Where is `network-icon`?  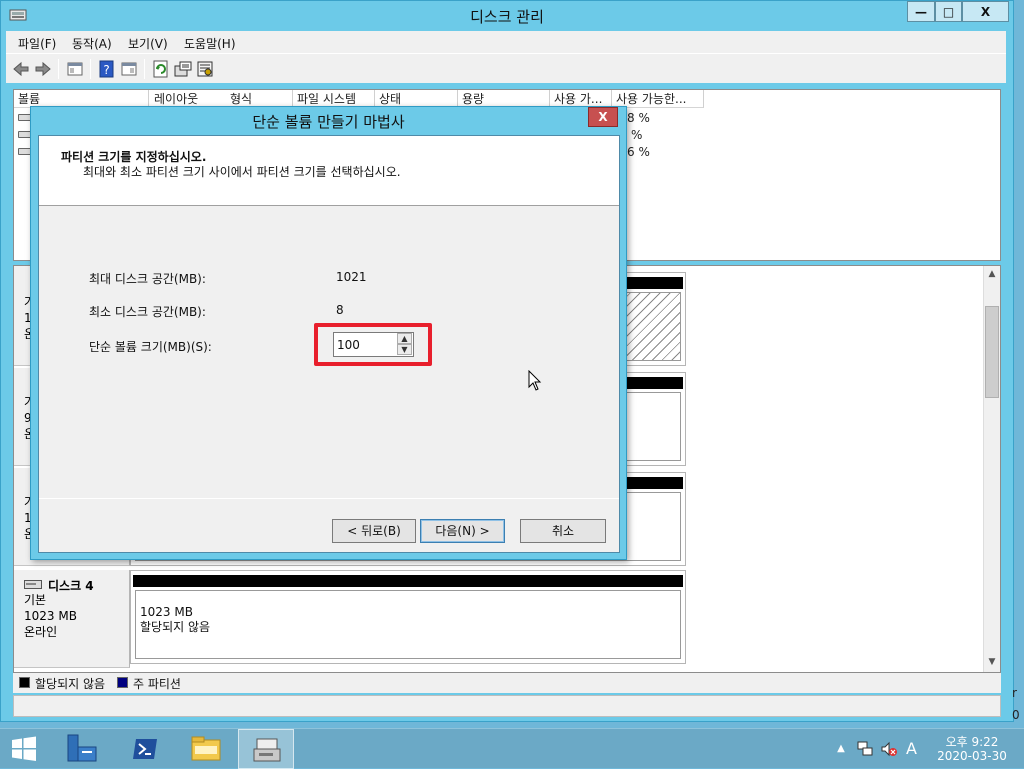 network-icon is located at coordinates (865, 749).